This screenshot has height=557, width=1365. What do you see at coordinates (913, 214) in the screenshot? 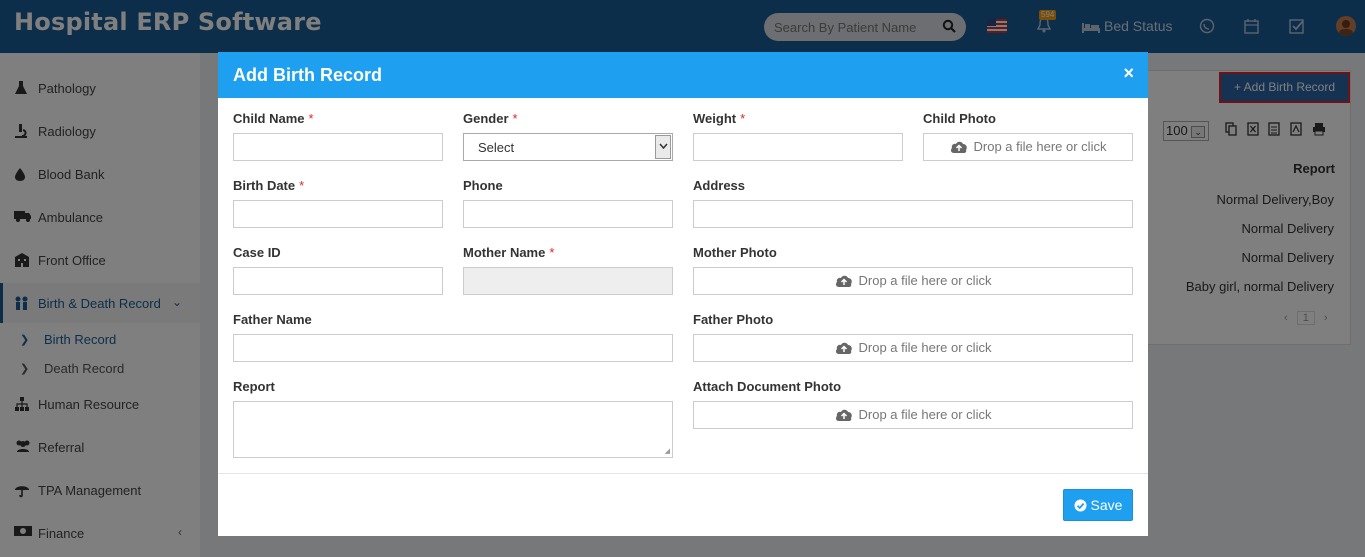
I see `address-input` at bounding box center [913, 214].